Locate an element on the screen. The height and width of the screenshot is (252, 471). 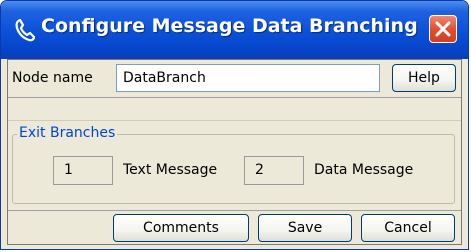
close-button is located at coordinates (443, 29).